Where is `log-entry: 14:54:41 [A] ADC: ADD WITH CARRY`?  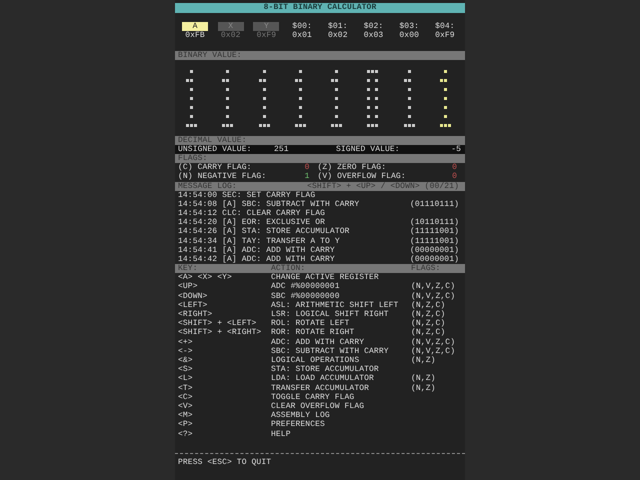
log-entry: 14:54:41 [A] ADC: ADD WITH CARRY is located at coordinates (256, 250).